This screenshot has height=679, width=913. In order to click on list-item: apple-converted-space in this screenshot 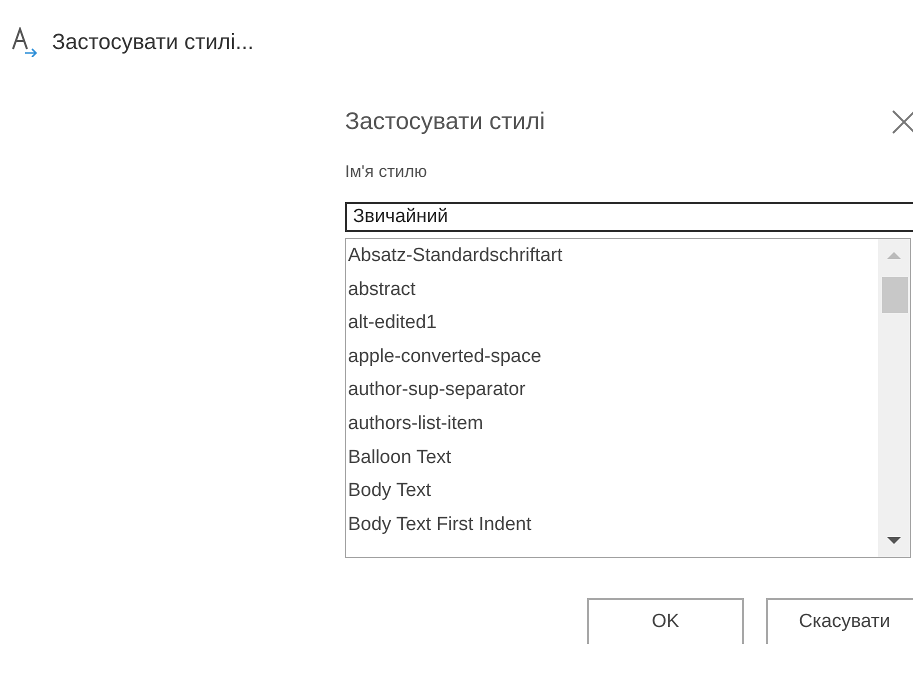, I will do `click(612, 357)`.